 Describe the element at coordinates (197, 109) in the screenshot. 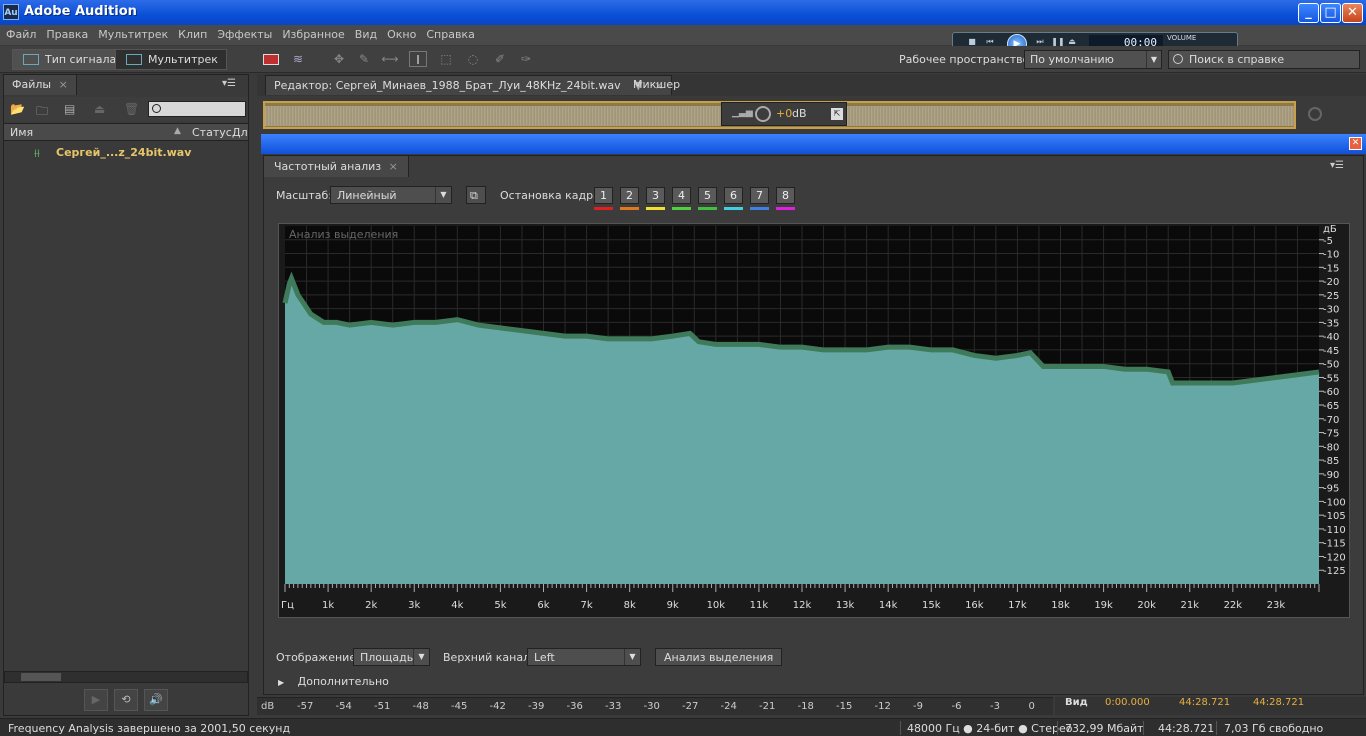

I see `files-search-input` at that location.